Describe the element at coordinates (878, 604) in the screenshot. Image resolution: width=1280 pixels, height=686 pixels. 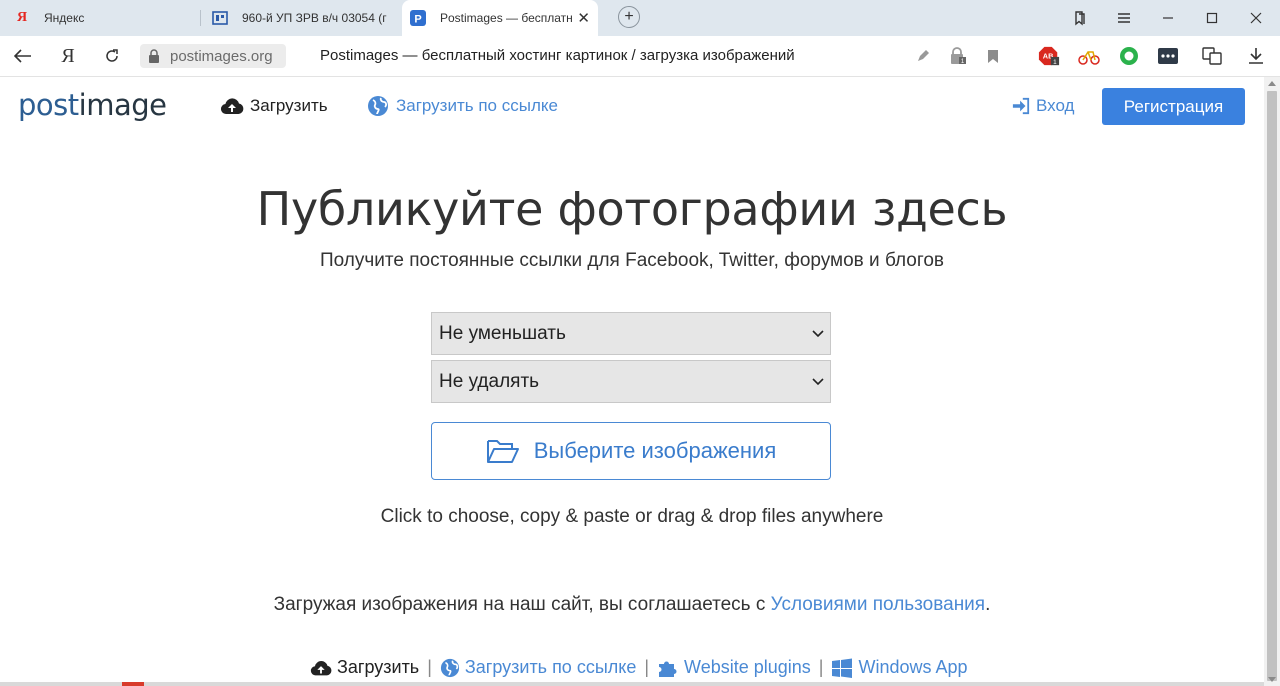
I see `terms-link: Условиями пользования` at that location.